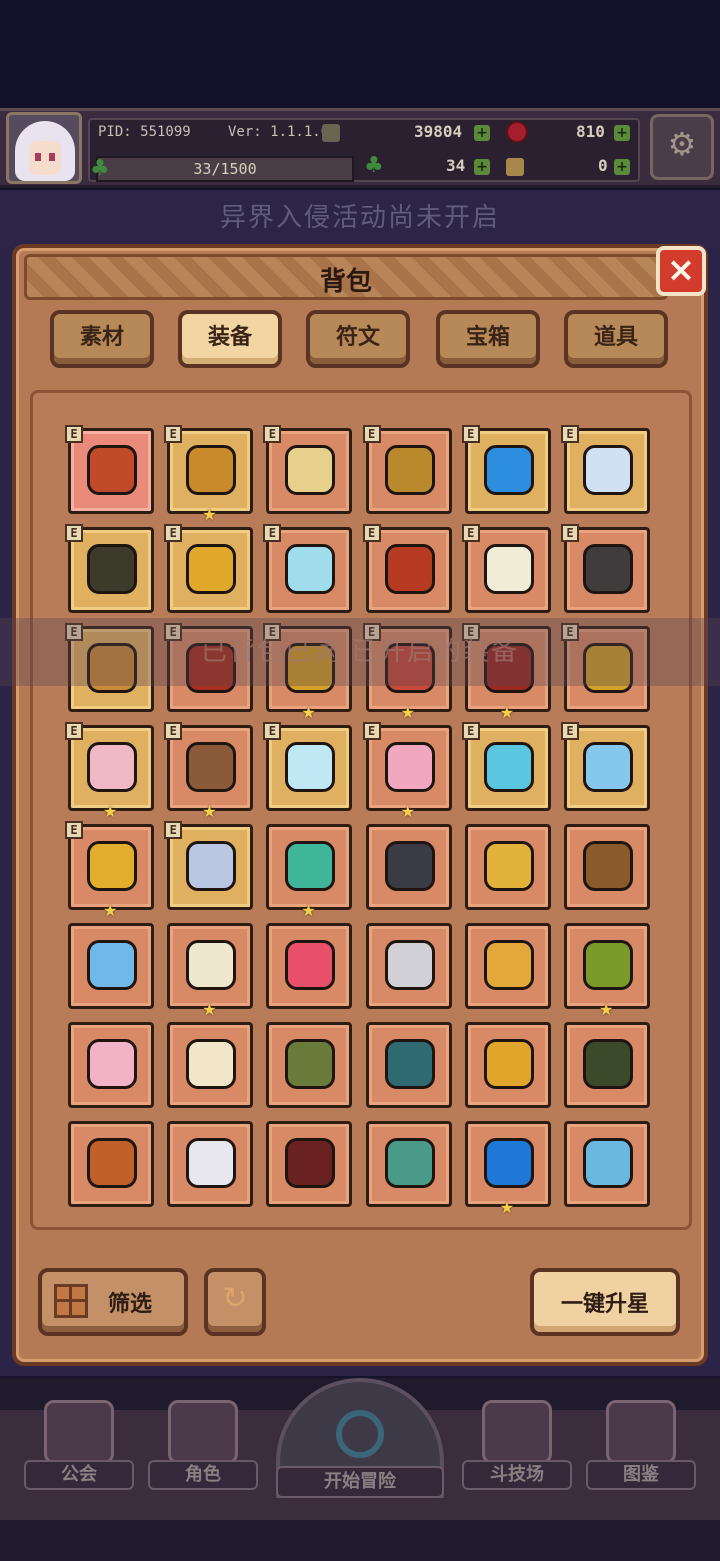  I want to click on tab-materials: 素材, so click(102, 339).